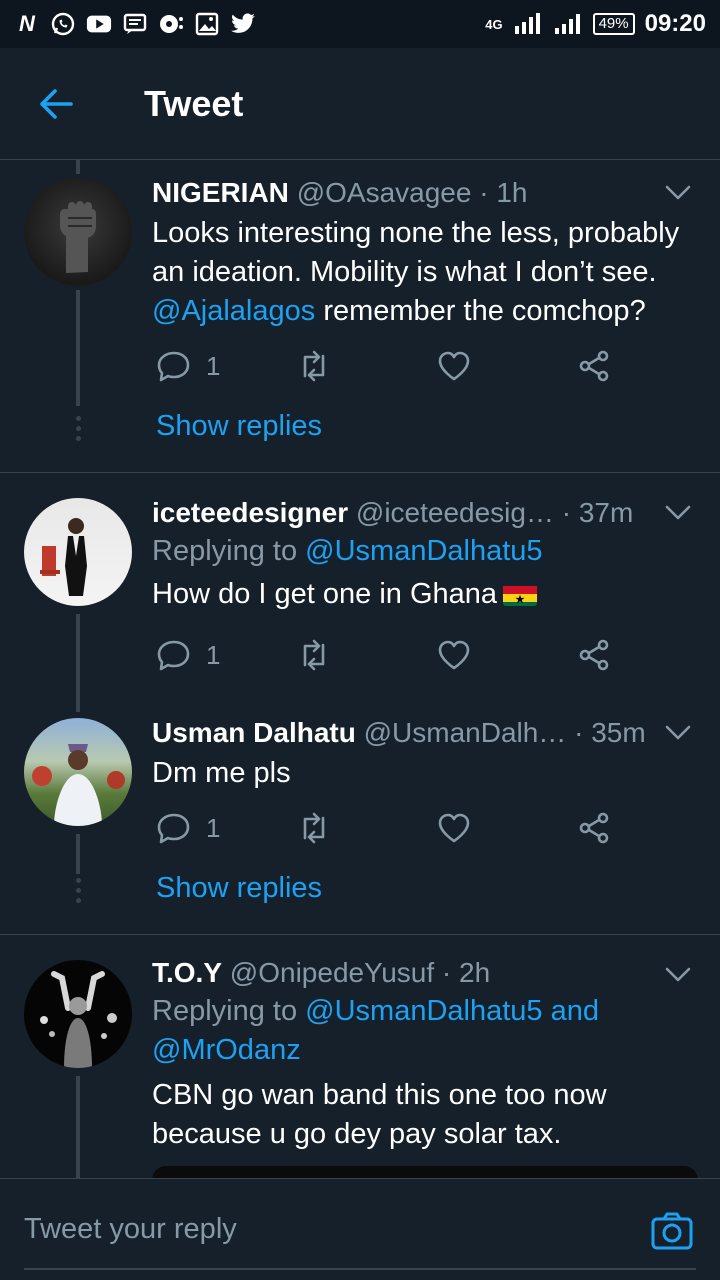  I want to click on tweet-text: How do I get one in Ghana, so click(427, 594).